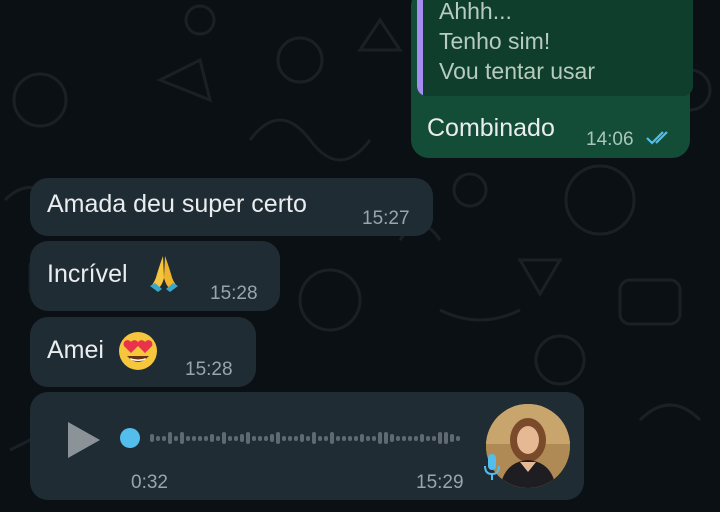  Describe the element at coordinates (84, 440) in the screenshot. I see `play-icon` at that location.